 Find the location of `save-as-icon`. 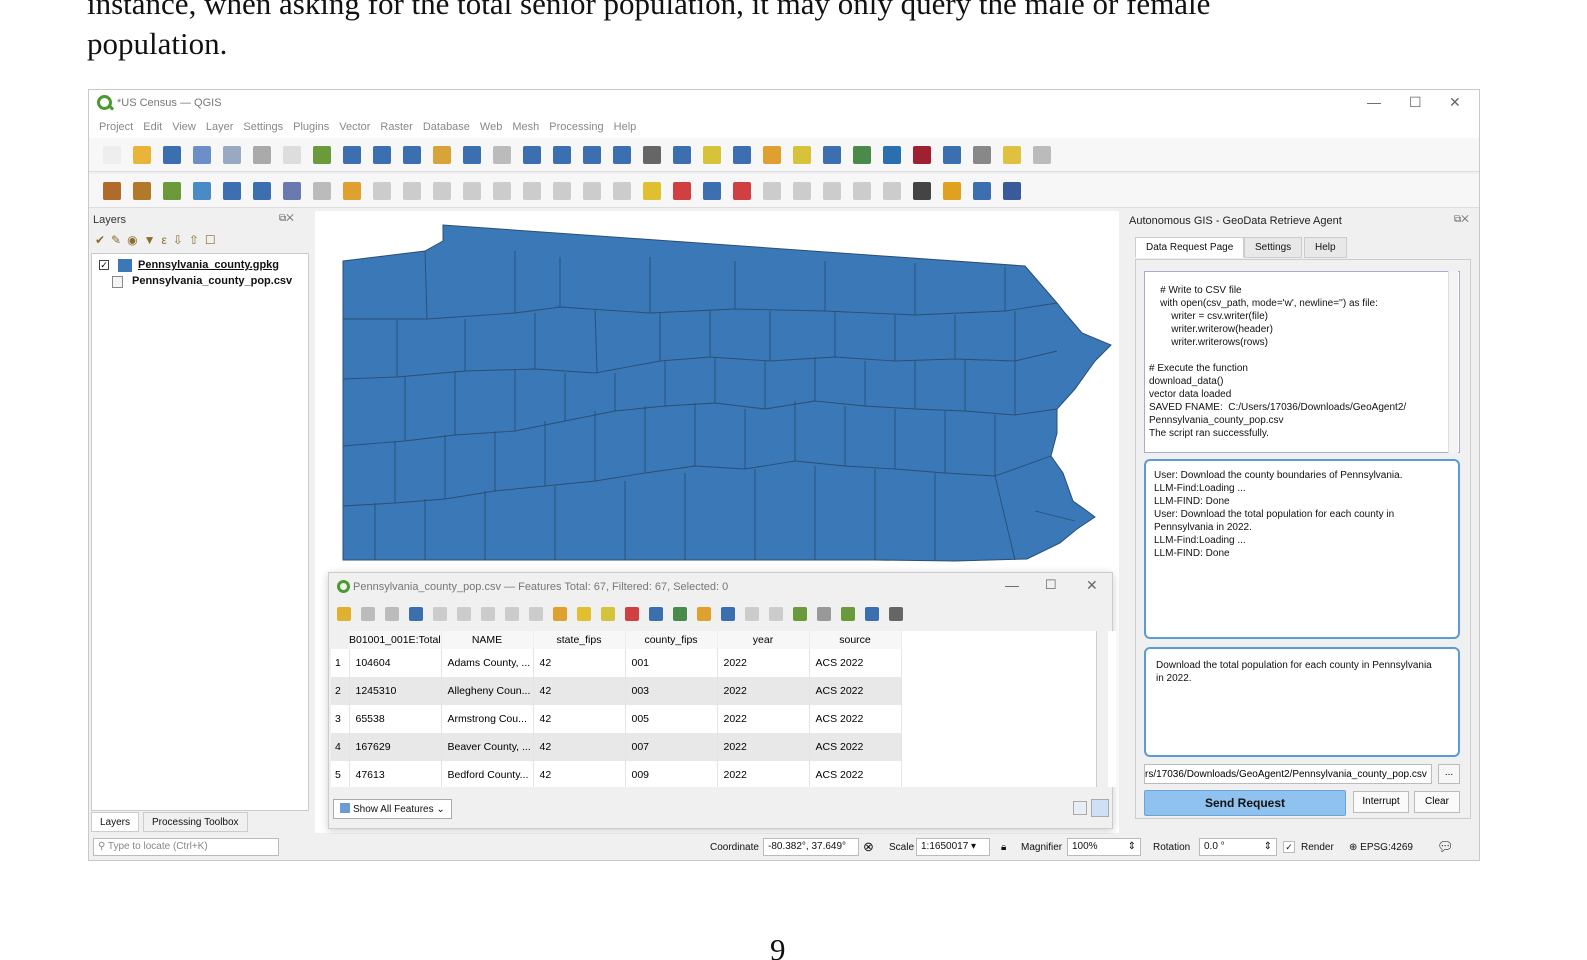

save-as-icon is located at coordinates (202, 155).